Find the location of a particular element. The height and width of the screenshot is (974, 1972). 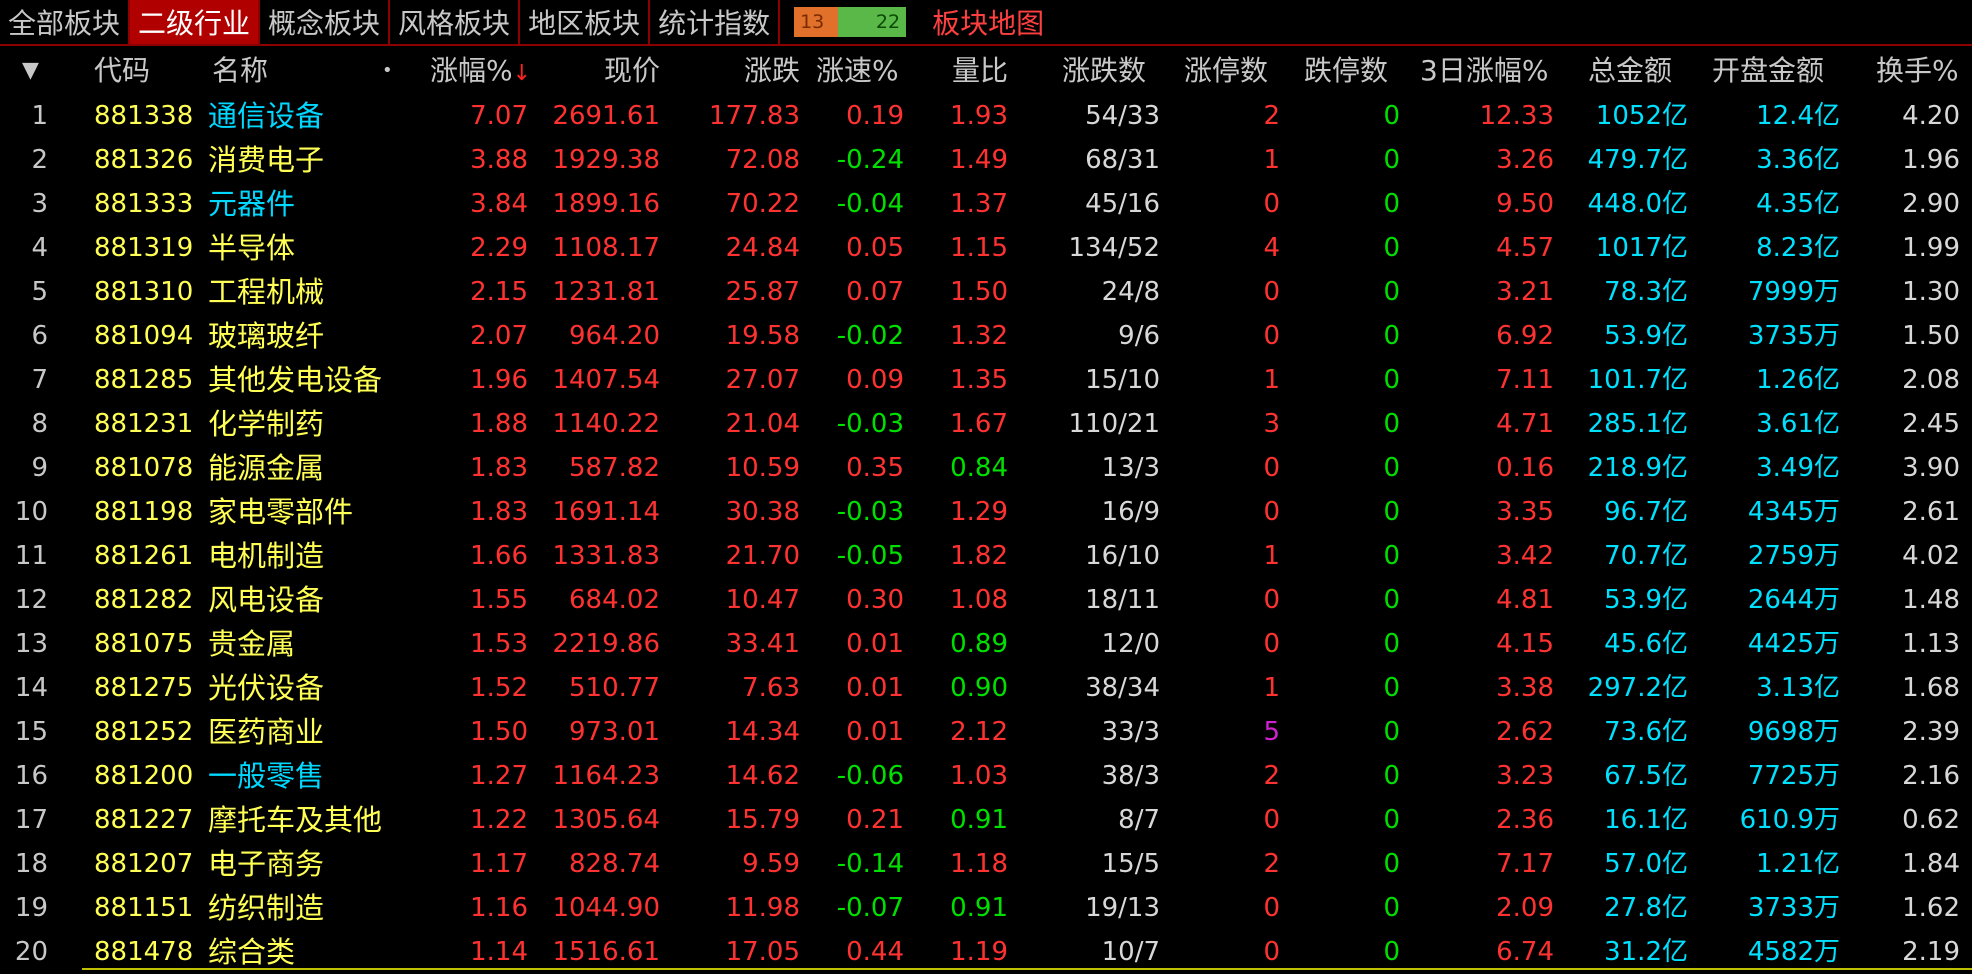

row-open-amount: 12.4亿 is located at coordinates (1798, 116).